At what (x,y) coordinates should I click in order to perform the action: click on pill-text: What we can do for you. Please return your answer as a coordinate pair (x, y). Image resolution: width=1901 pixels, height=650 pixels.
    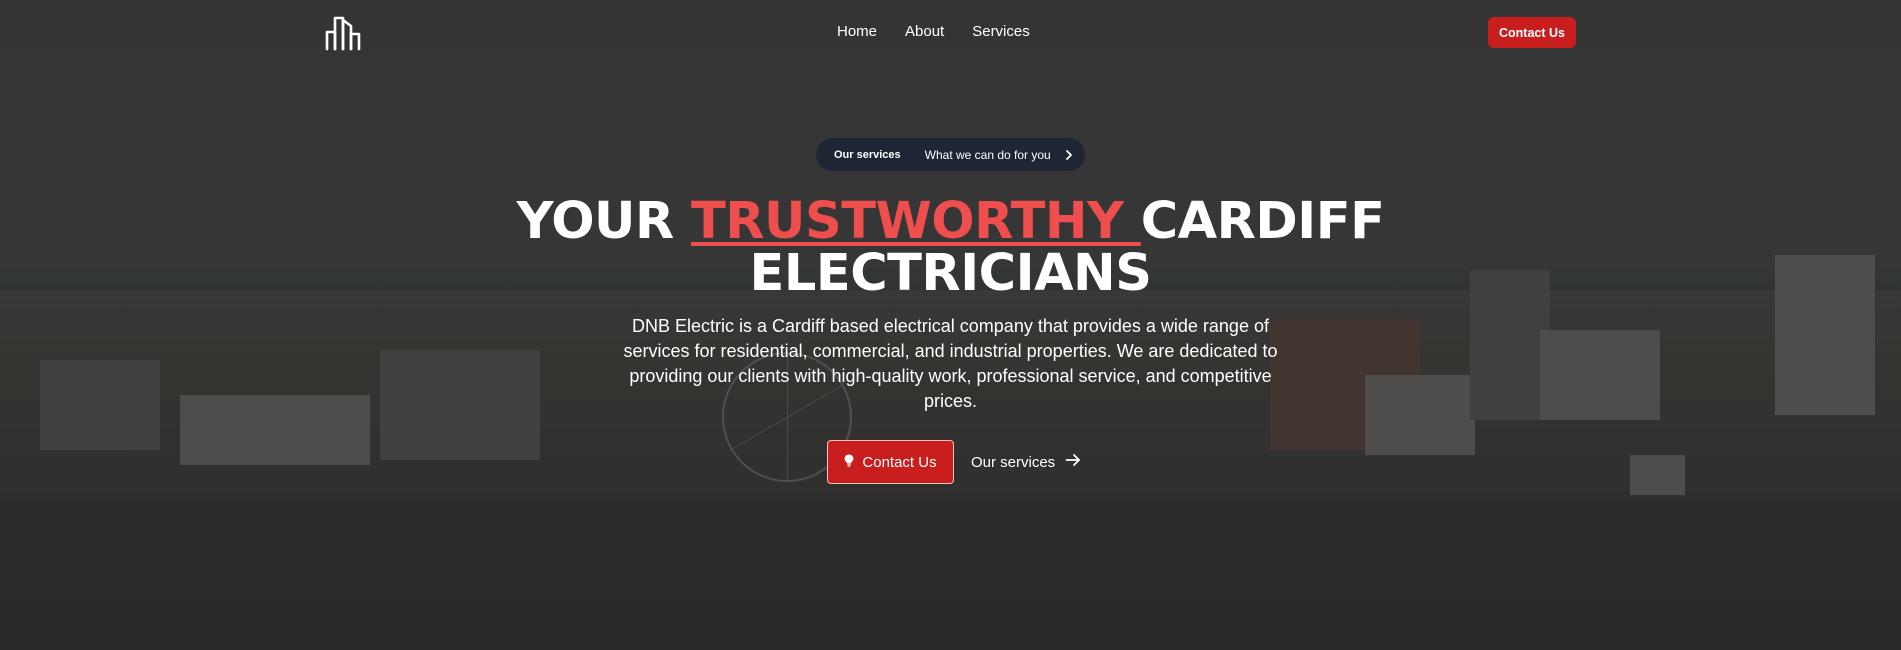
    Looking at the image, I should click on (987, 154).